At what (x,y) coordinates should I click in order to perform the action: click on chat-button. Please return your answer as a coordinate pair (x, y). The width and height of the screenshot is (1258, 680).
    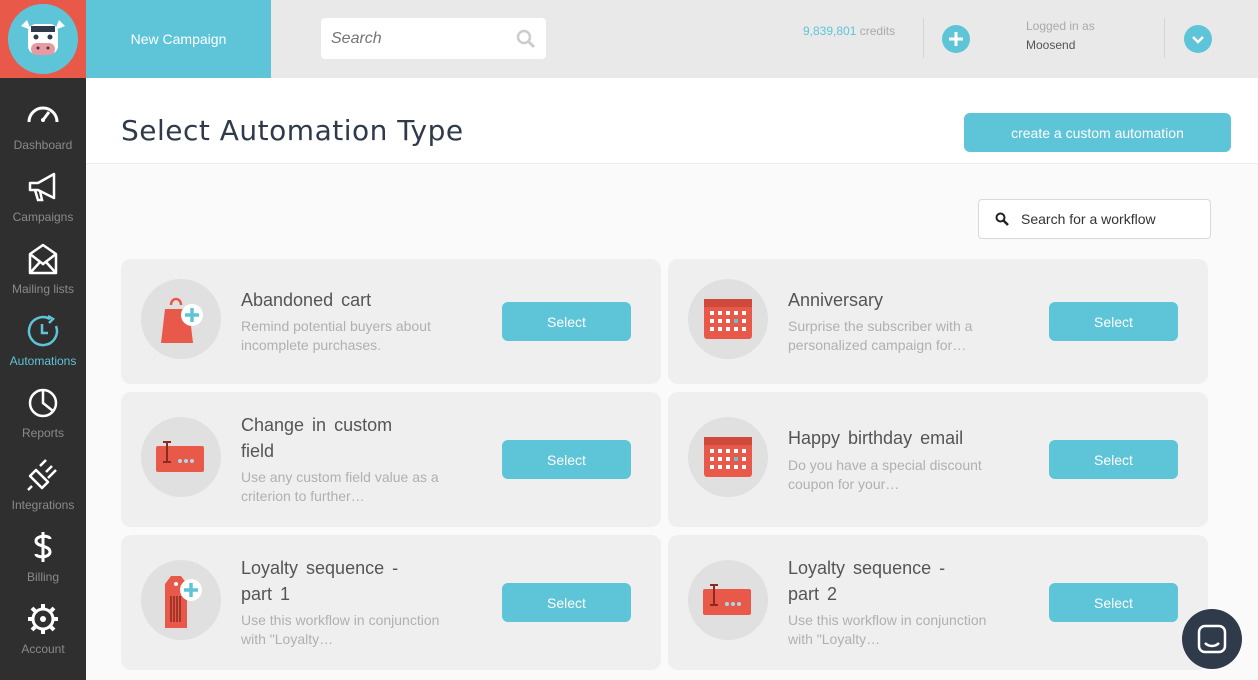
    Looking at the image, I should click on (1212, 639).